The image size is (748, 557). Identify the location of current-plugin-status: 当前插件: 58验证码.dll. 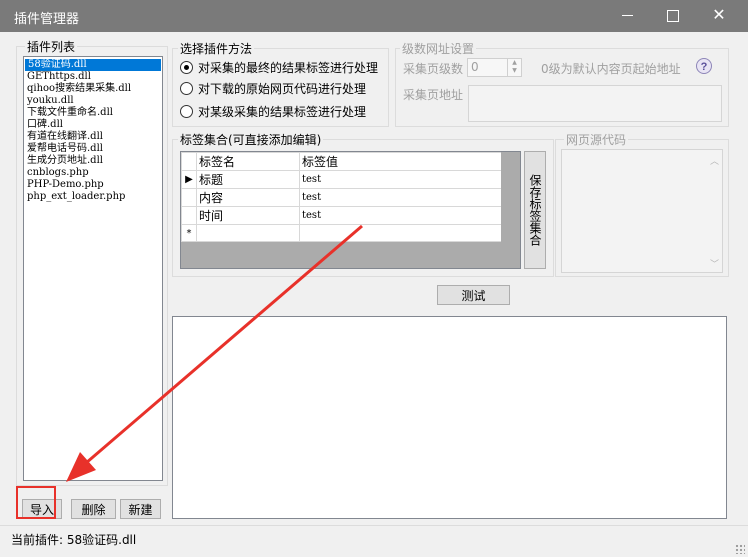
(74, 540).